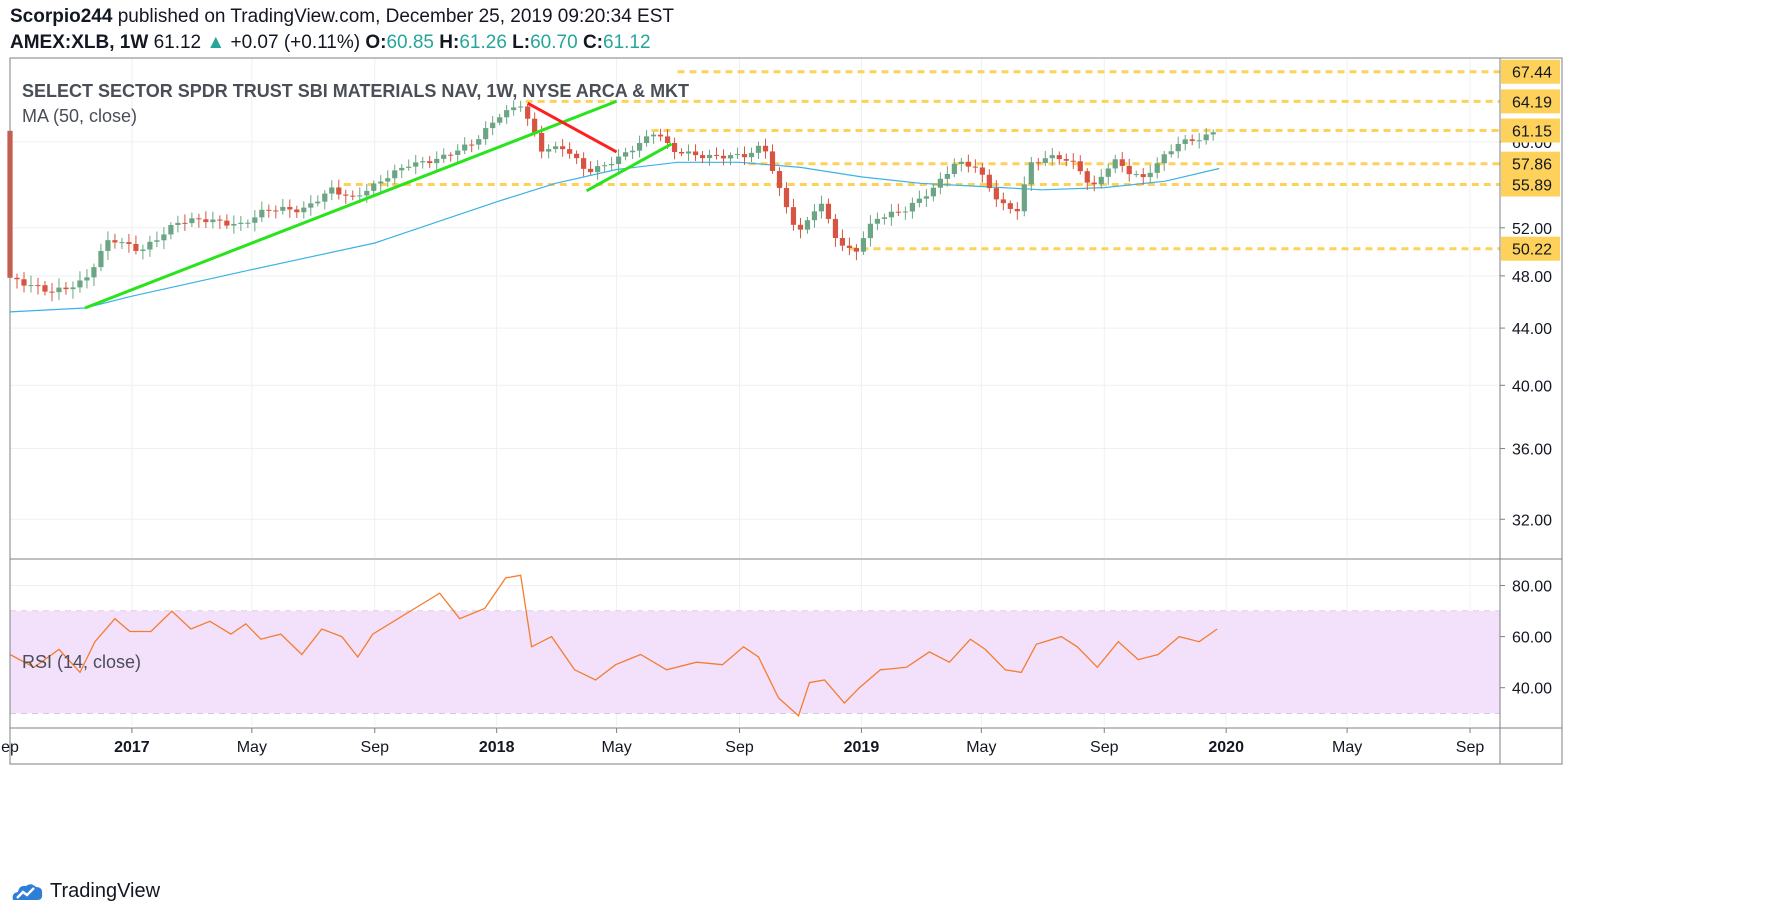  What do you see at coordinates (1532, 102) in the screenshot?
I see `price-level-tag-label: 64.19` at bounding box center [1532, 102].